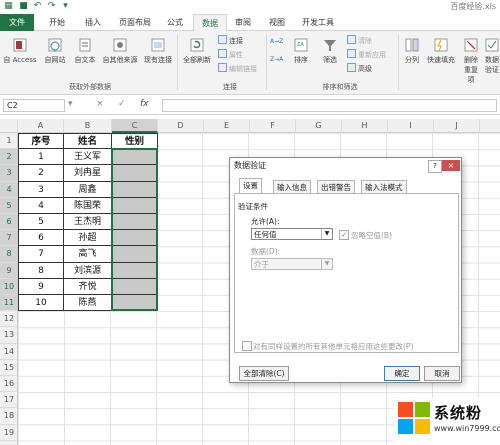 The width and height of the screenshot is (500, 445). I want to click on clear-all-button: 全部清除(C), so click(264, 373).